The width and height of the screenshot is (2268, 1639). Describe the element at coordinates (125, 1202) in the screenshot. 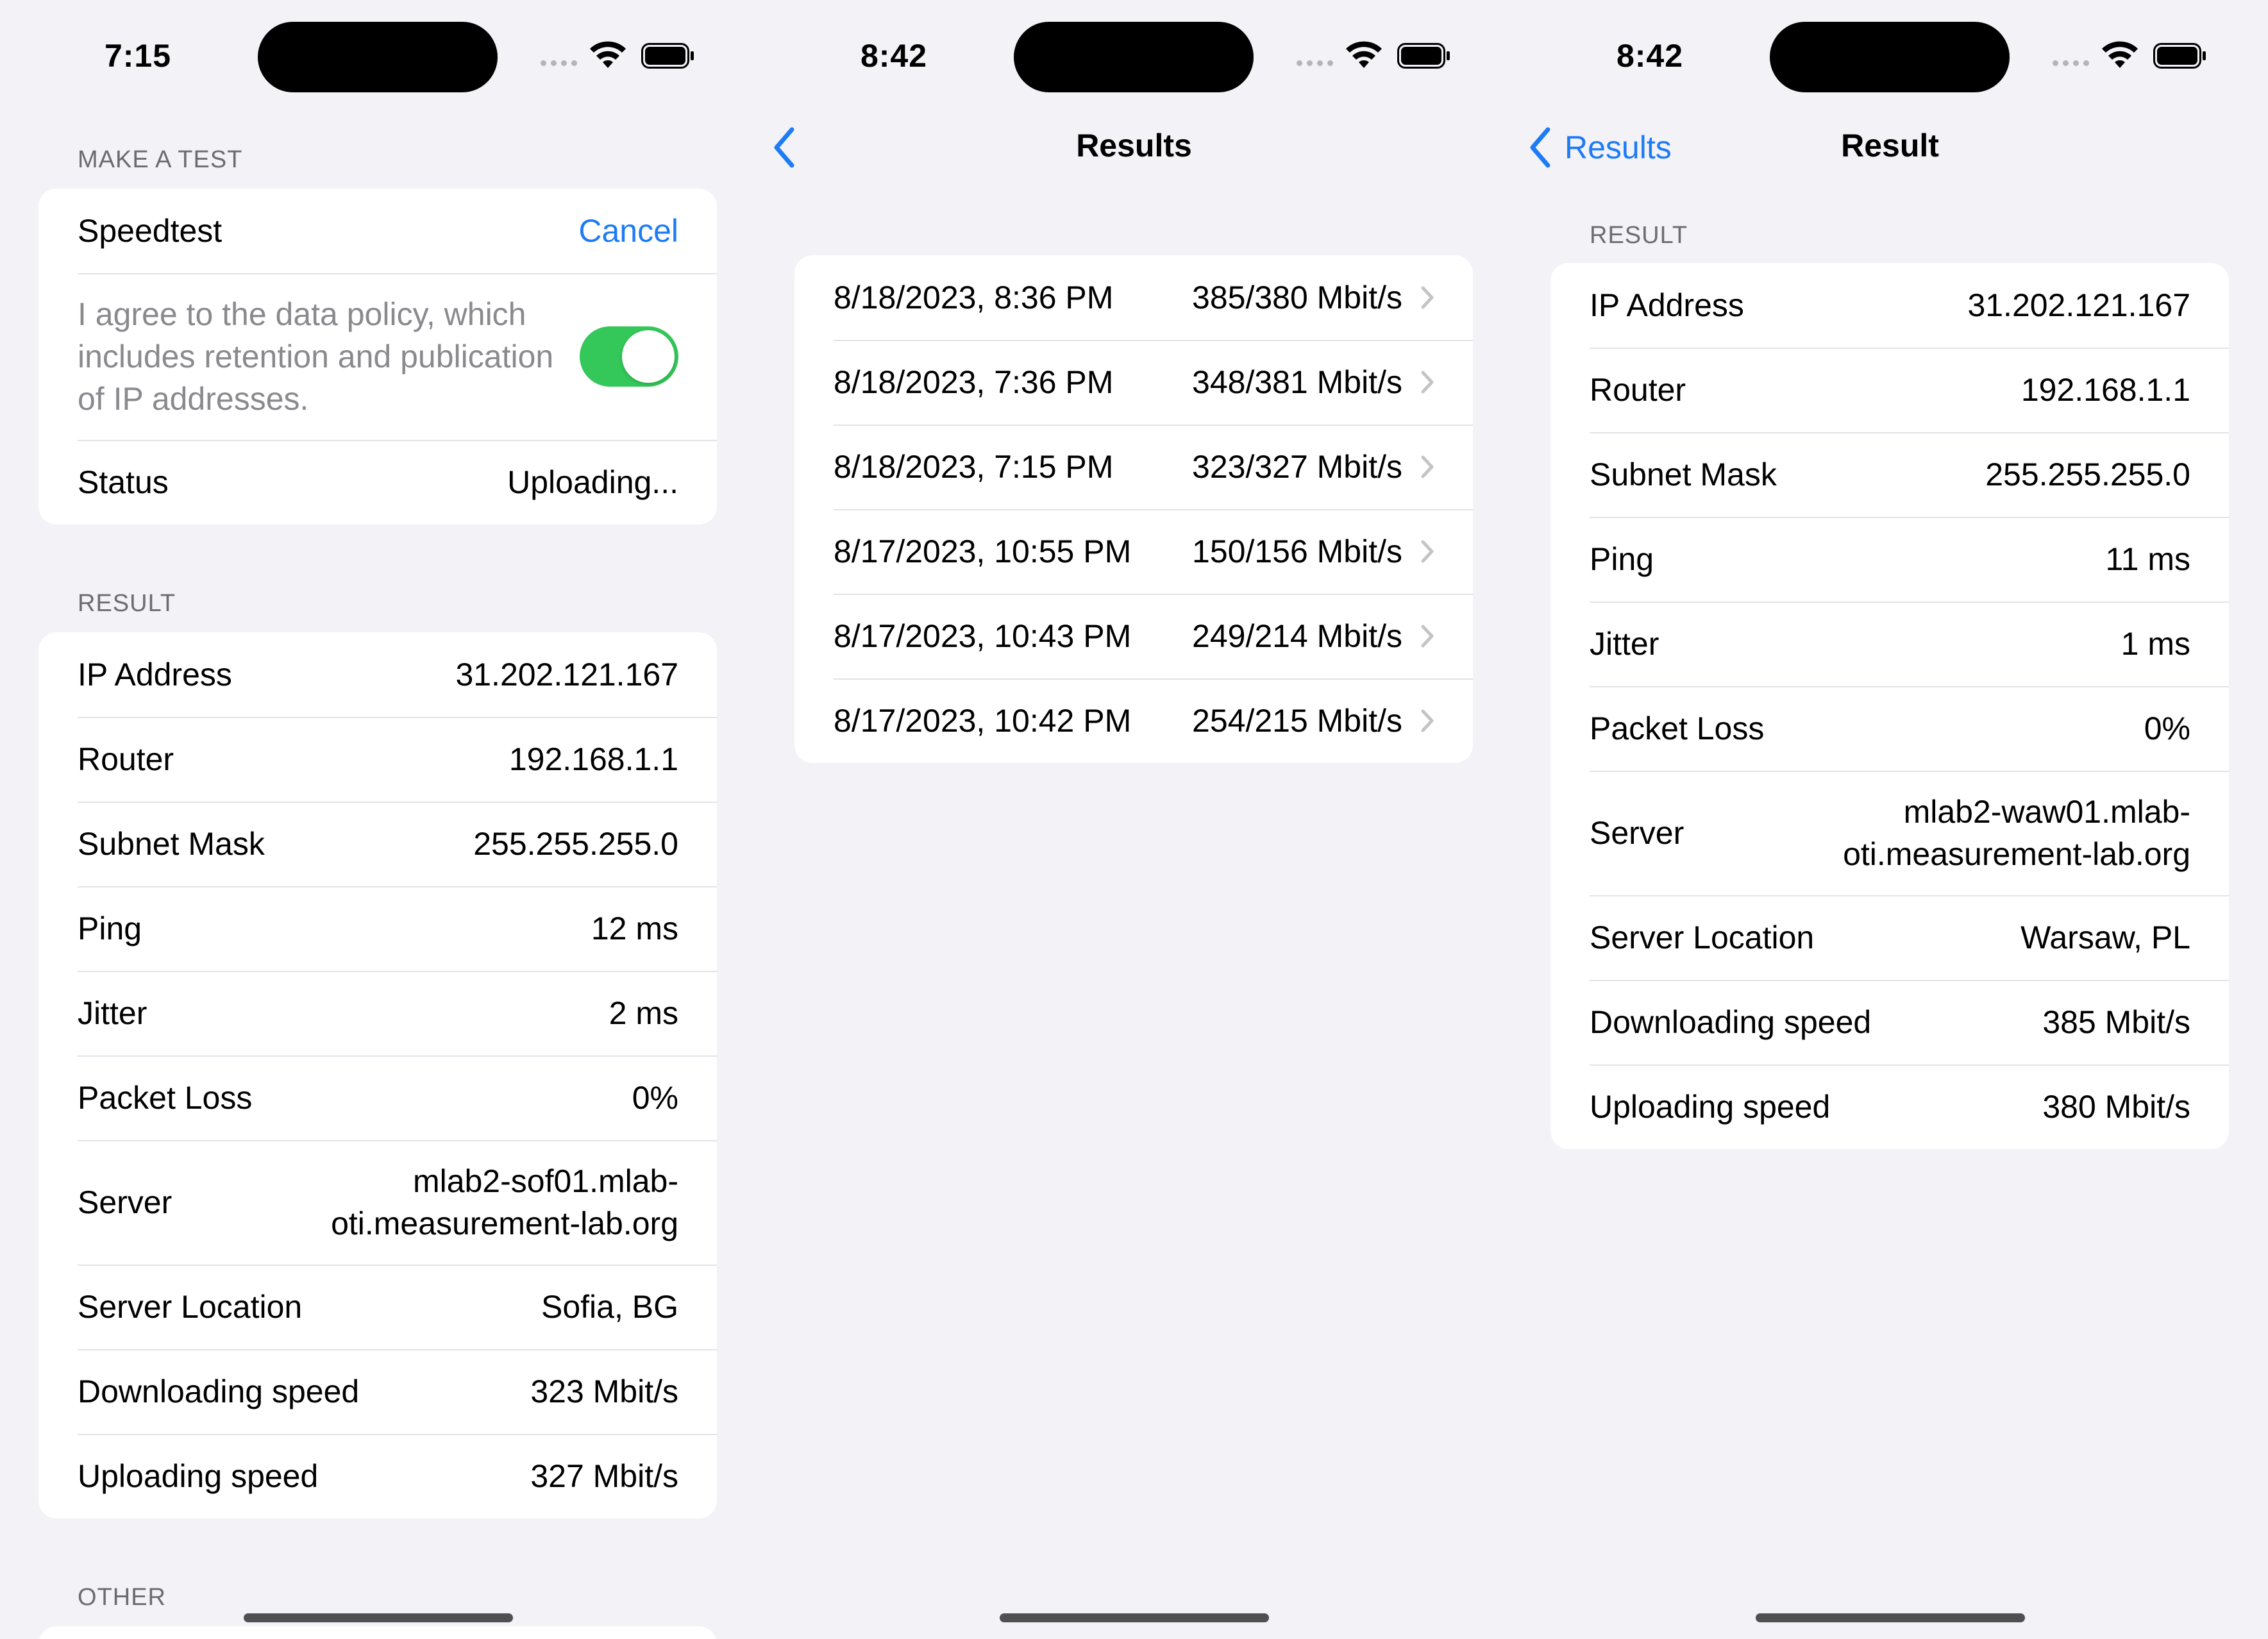

I see `row-label: Server` at that location.